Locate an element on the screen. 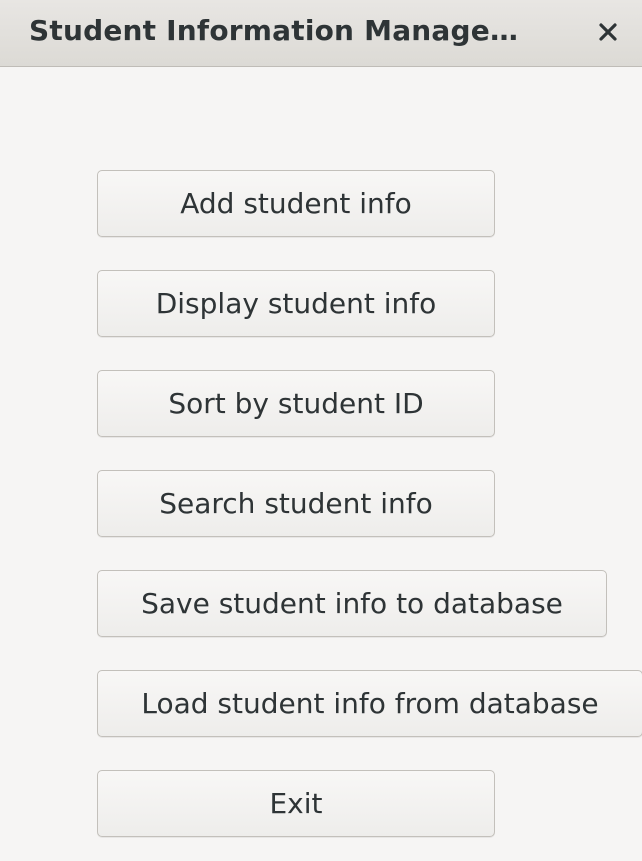 The width and height of the screenshot is (642, 861). close-icon is located at coordinates (608, 32).